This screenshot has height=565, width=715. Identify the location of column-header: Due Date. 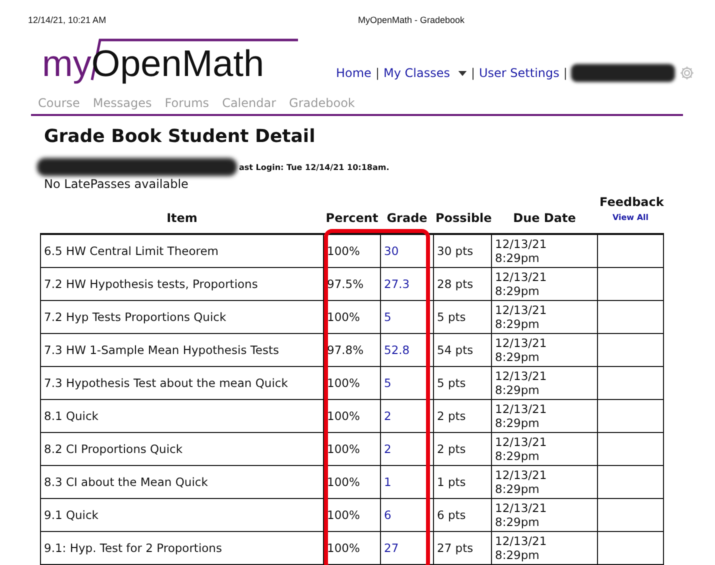
(544, 218).